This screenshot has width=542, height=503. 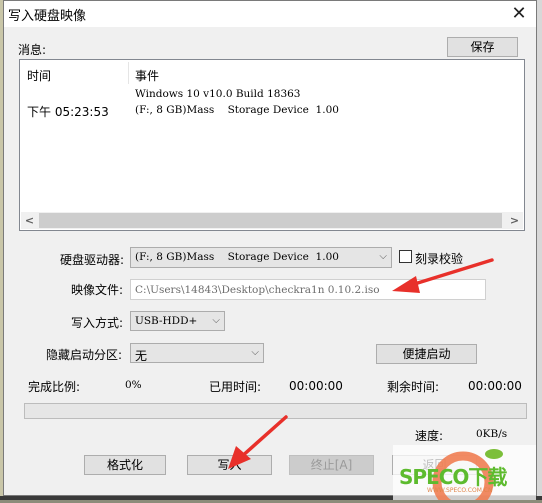 I want to click on dialog-title: 写入硬盘映像, so click(x=47, y=16).